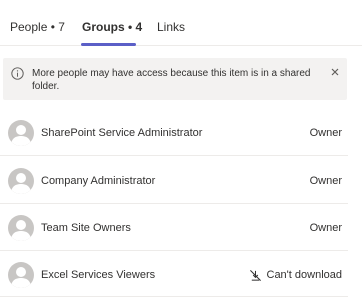 The height and width of the screenshot is (300, 362). I want to click on tab-links: Links, so click(171, 27).